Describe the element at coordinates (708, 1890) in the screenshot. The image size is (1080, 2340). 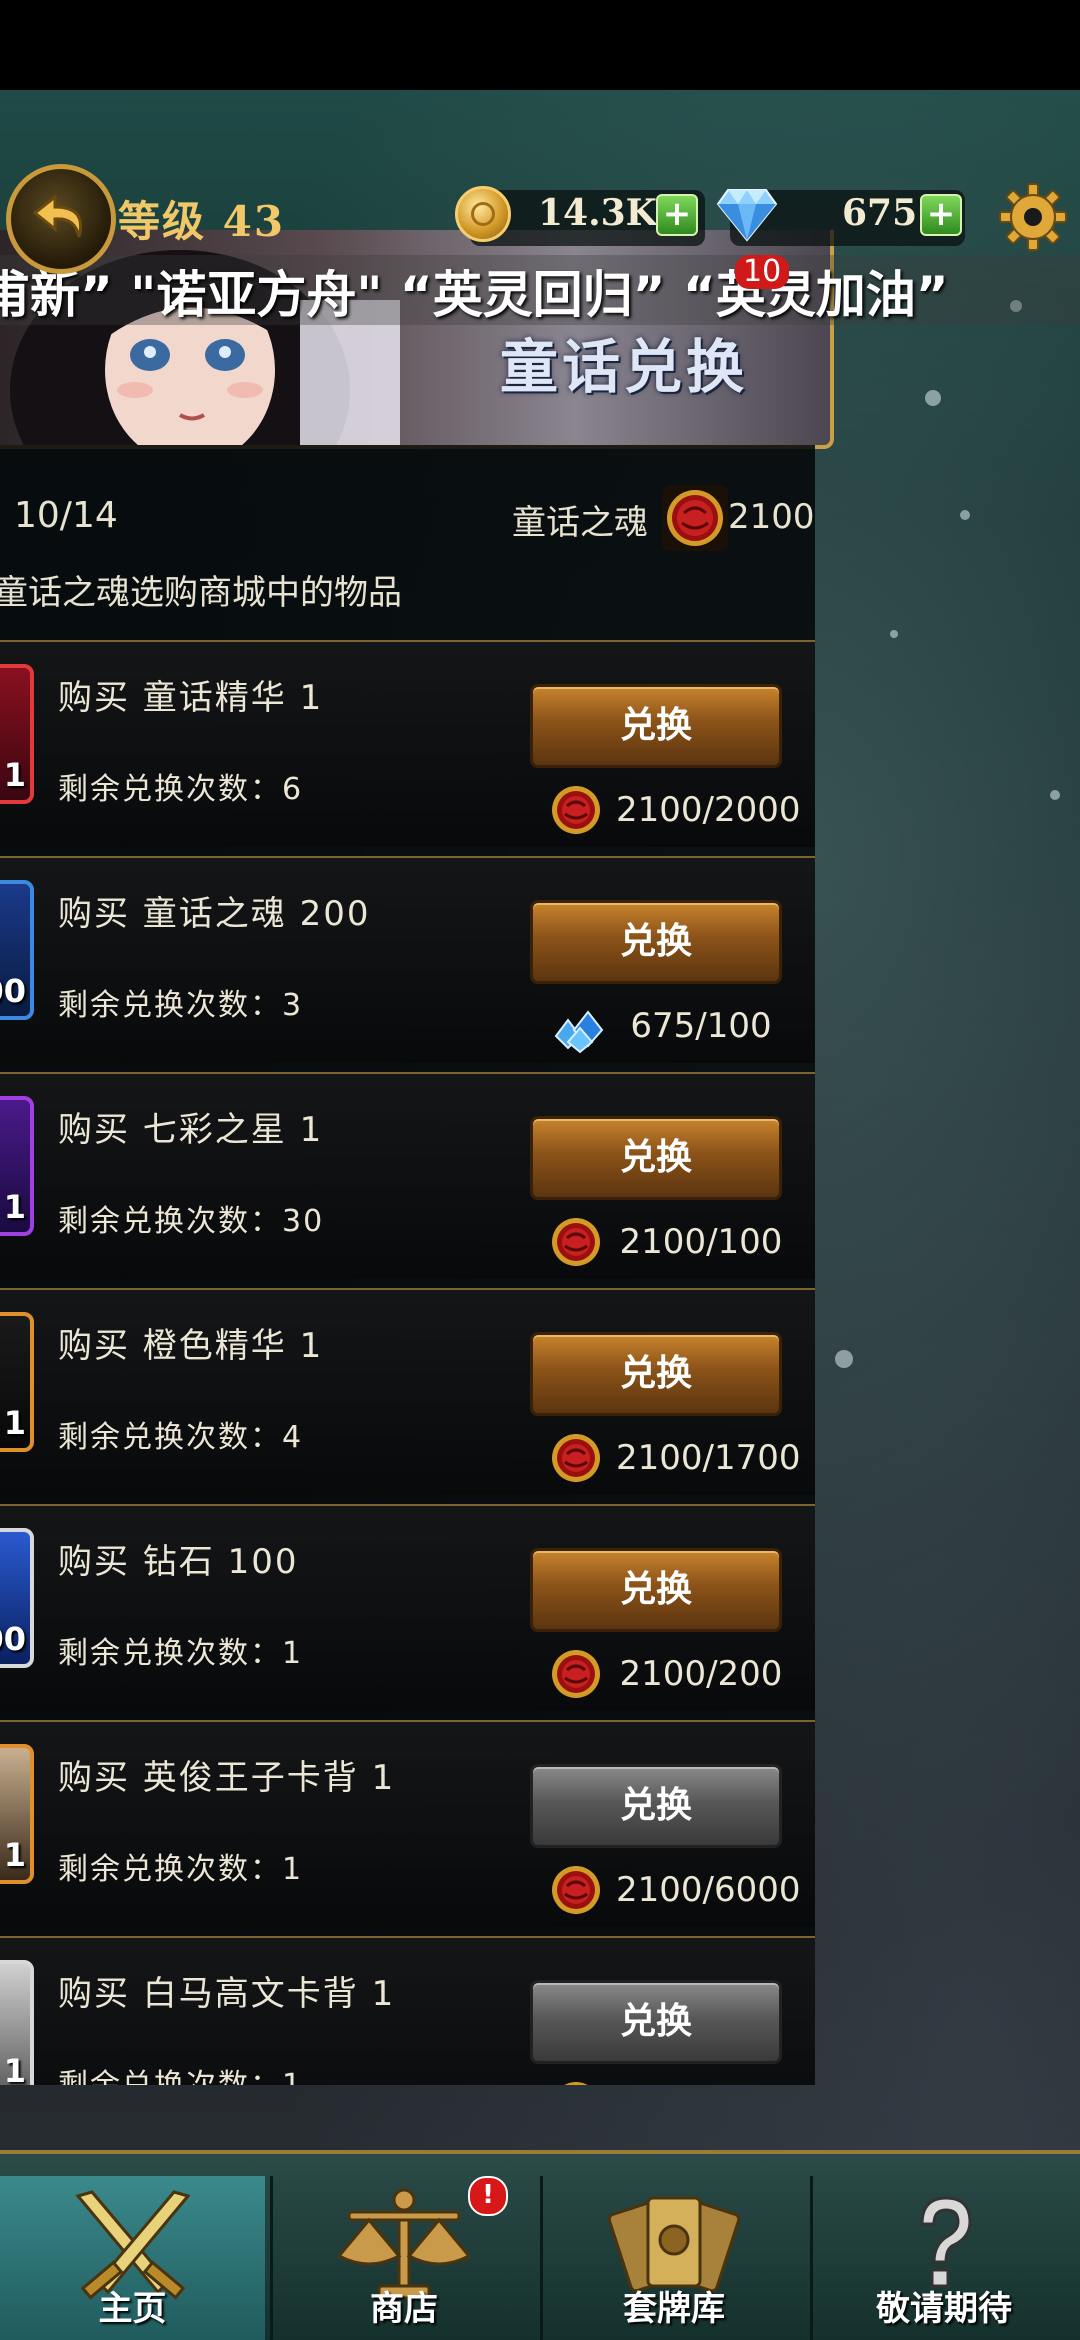
I see `item-cost: 2100/6000` at that location.